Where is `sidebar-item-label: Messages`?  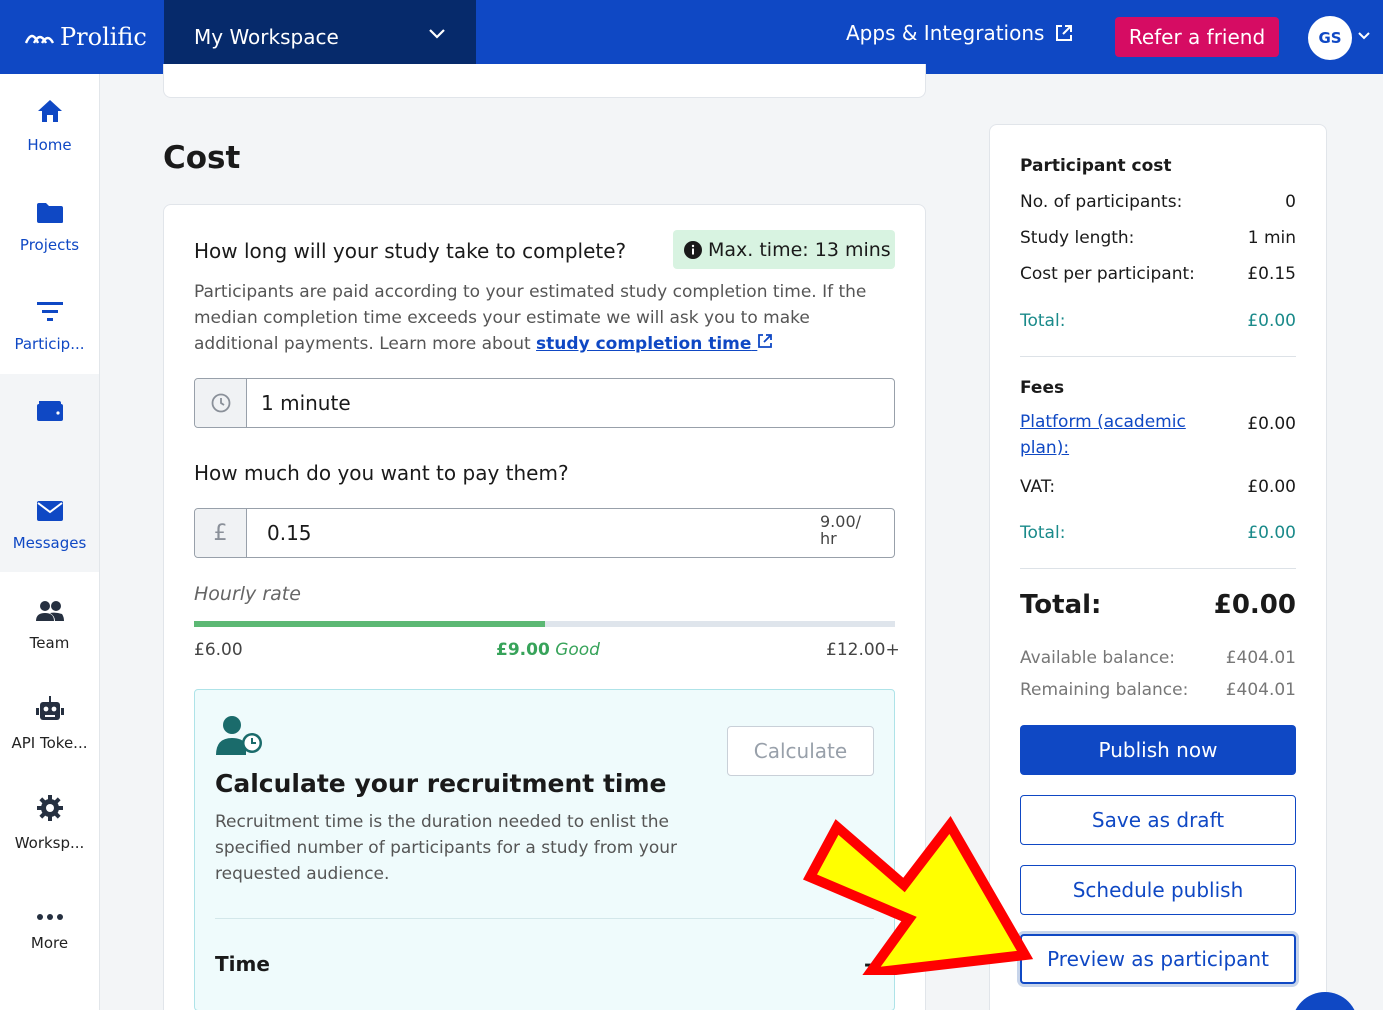 sidebar-item-label: Messages is located at coordinates (49, 543).